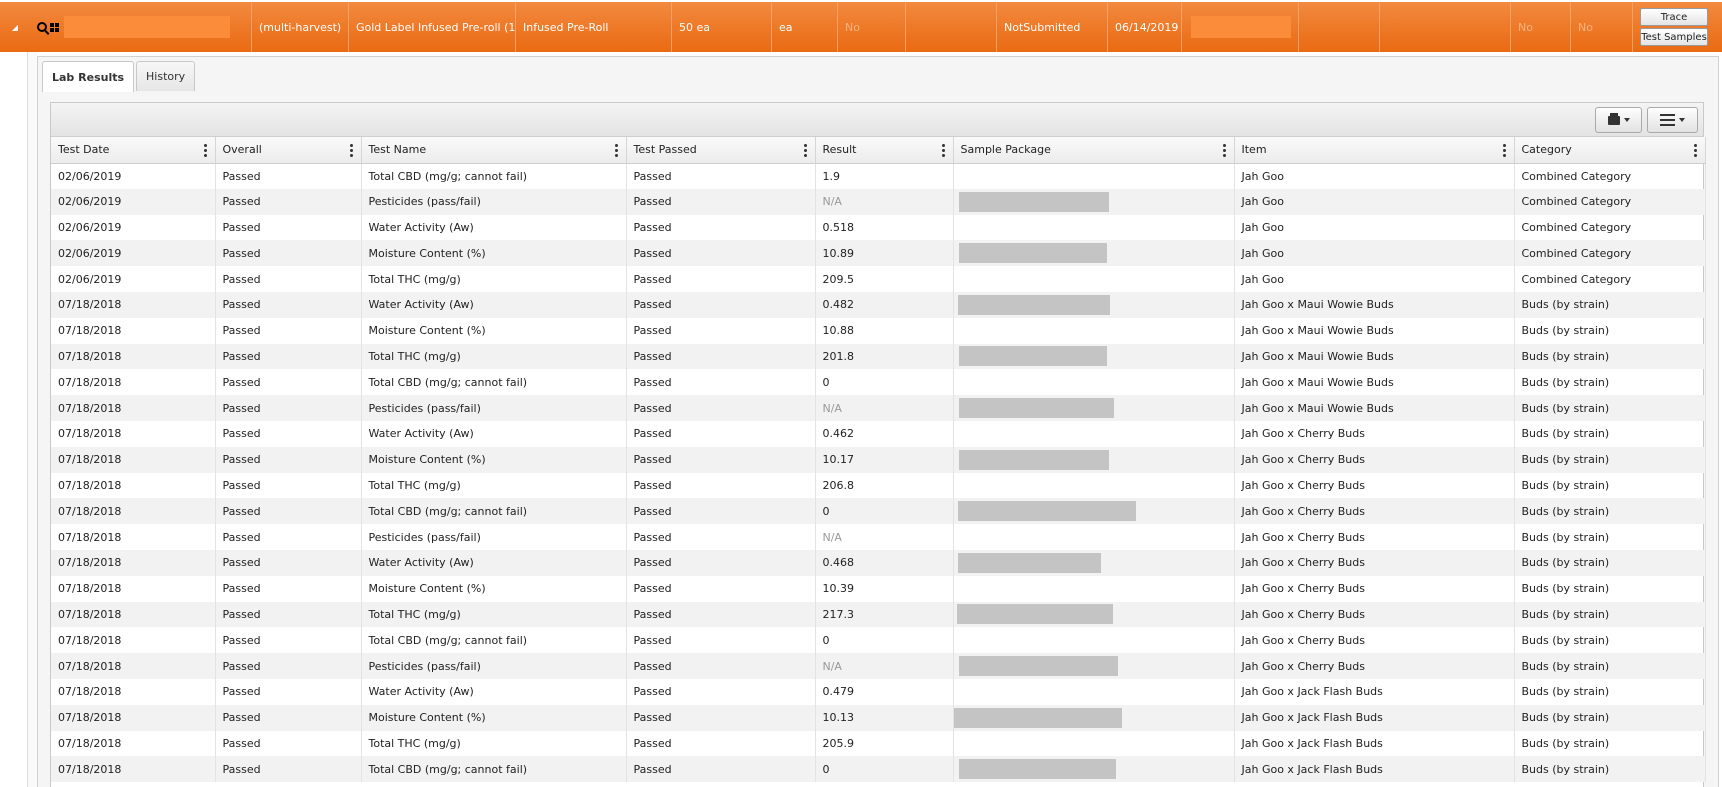 Image resolution: width=1722 pixels, height=787 pixels. What do you see at coordinates (1374, 253) in the screenshot?
I see `cell-item: Jah Goo` at bounding box center [1374, 253].